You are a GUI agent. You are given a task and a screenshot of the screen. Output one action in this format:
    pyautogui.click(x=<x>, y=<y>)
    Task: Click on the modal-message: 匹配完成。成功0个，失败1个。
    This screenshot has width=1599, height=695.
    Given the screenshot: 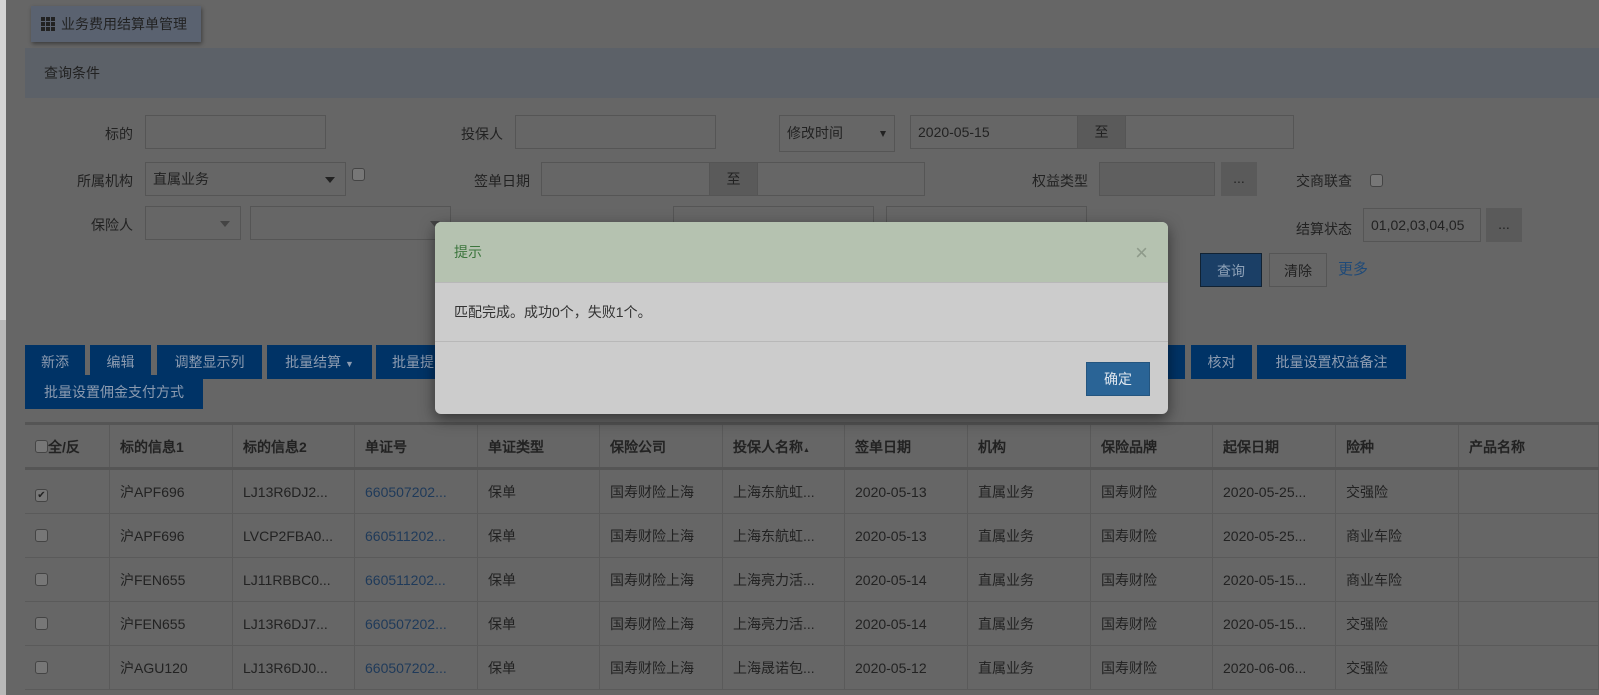 What is the action you would take?
    pyautogui.click(x=801, y=312)
    